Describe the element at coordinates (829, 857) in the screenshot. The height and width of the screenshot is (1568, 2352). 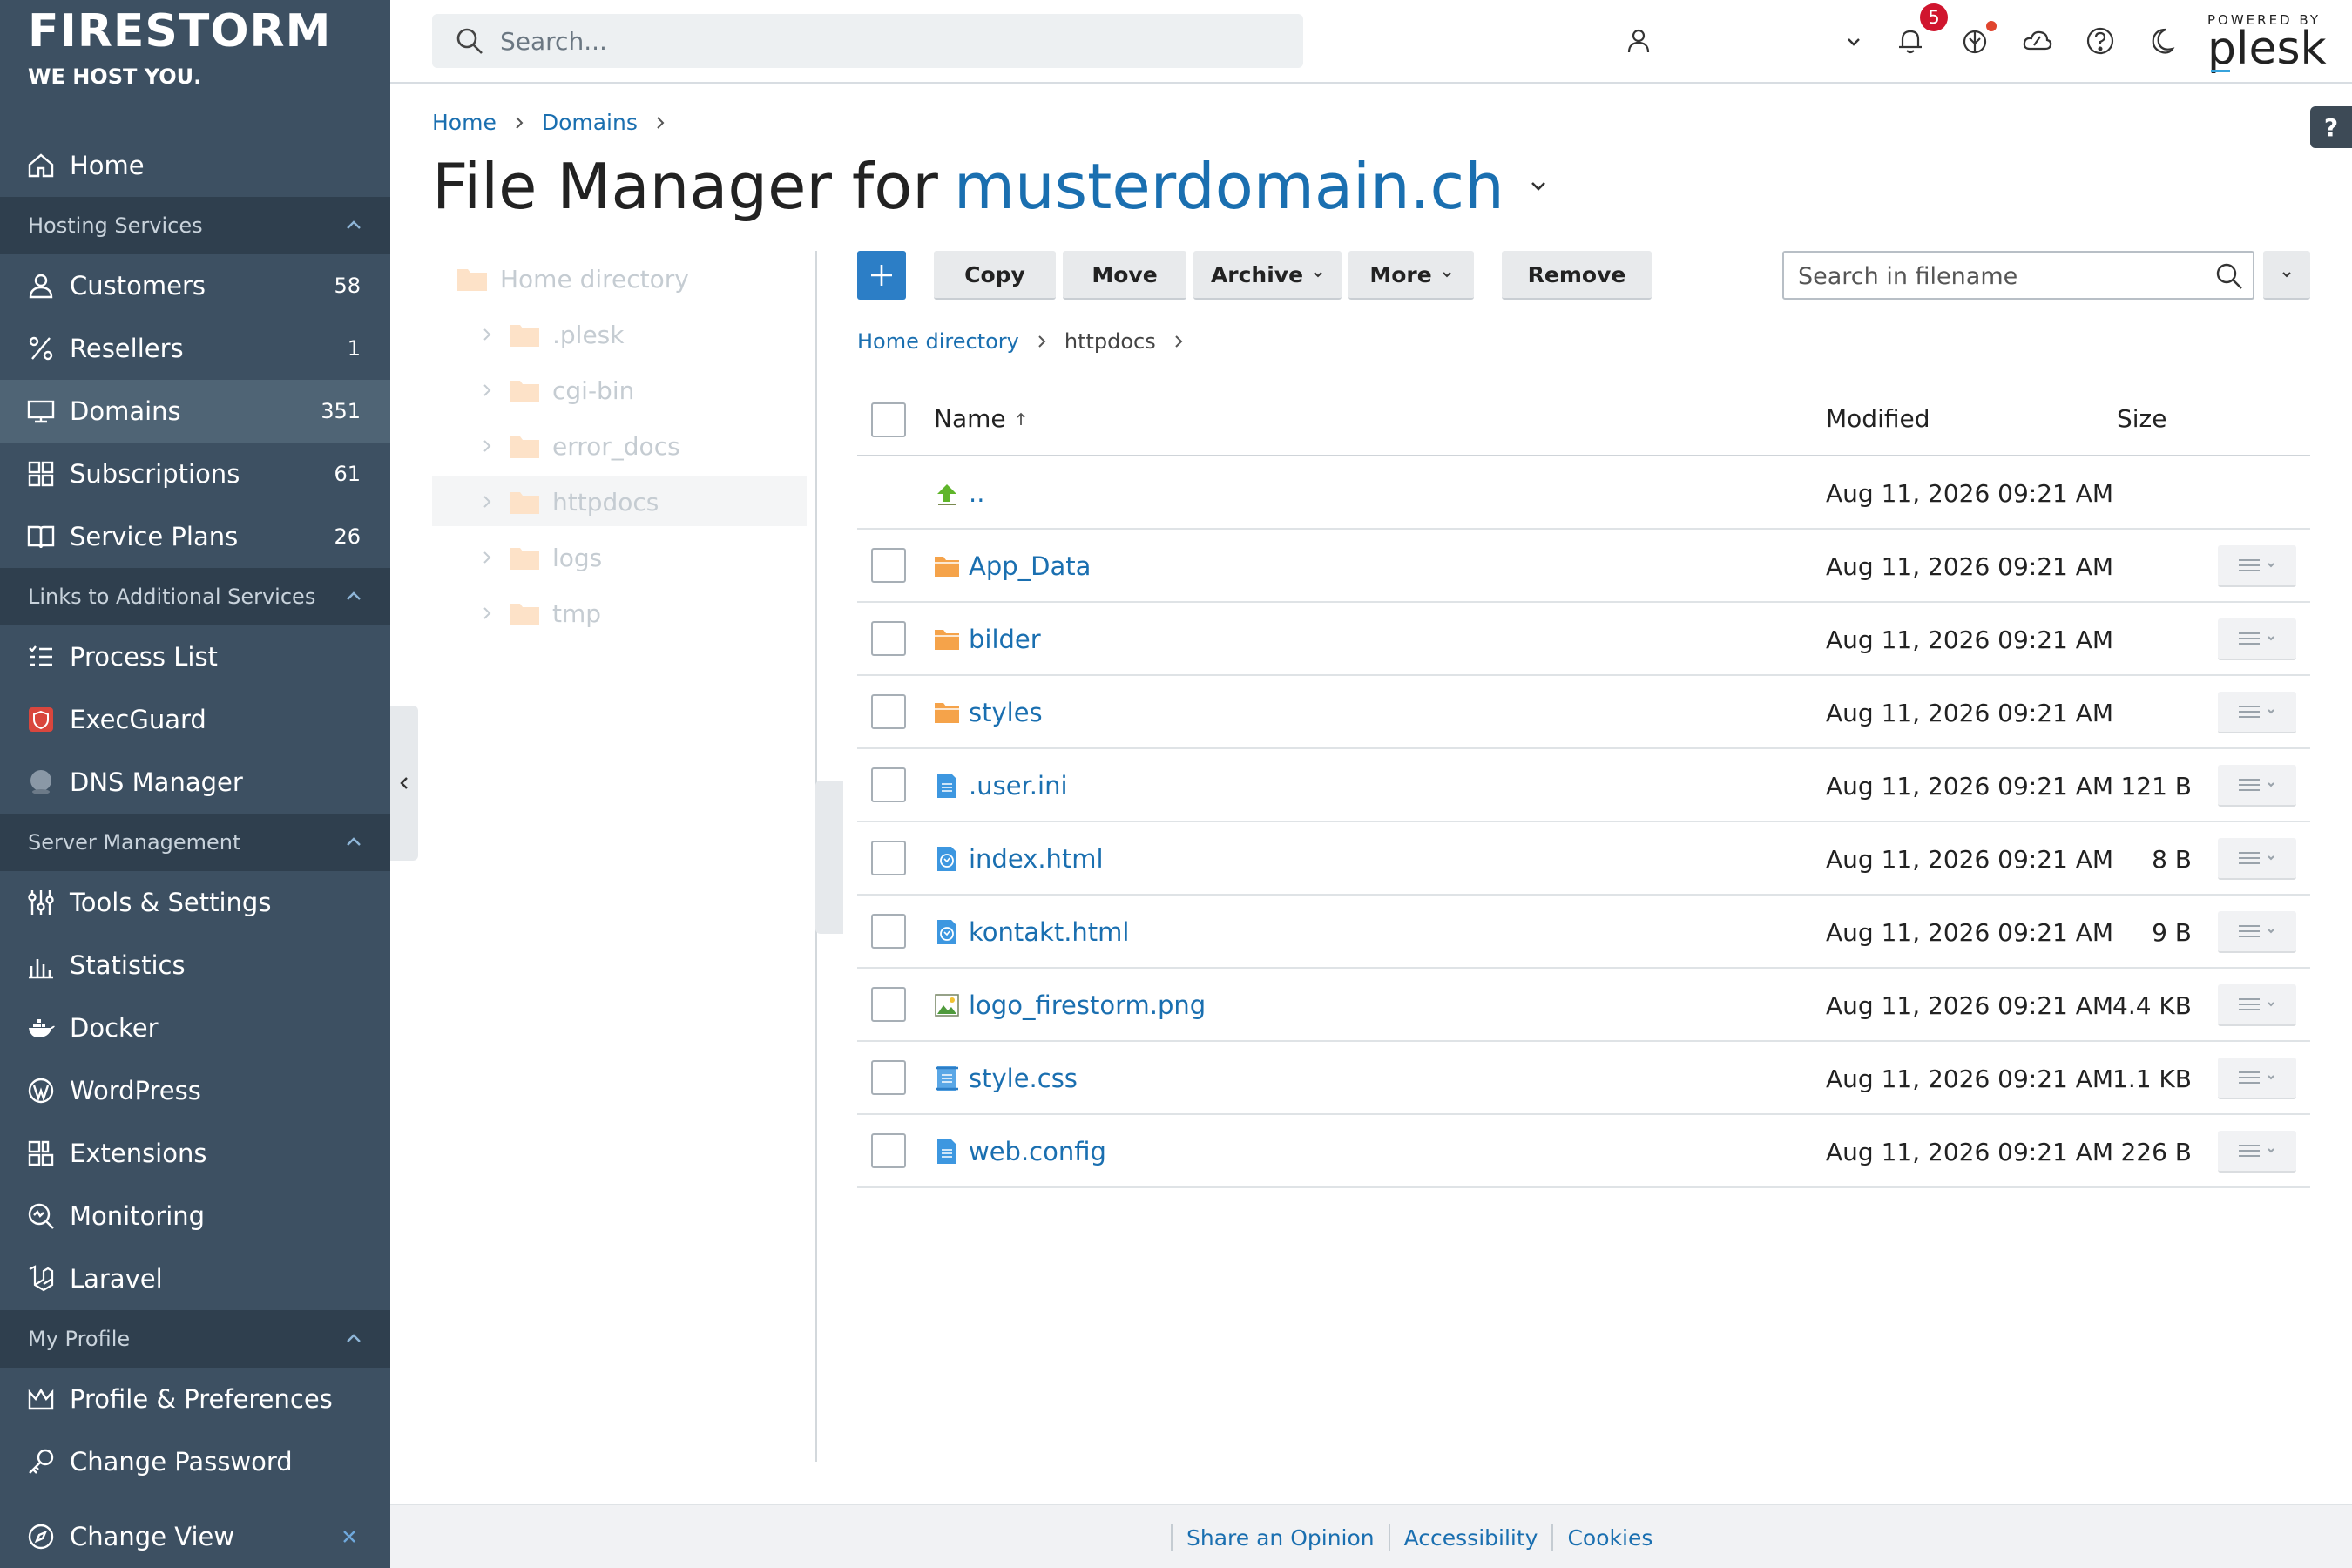
I see `tree-resize-handle` at that location.